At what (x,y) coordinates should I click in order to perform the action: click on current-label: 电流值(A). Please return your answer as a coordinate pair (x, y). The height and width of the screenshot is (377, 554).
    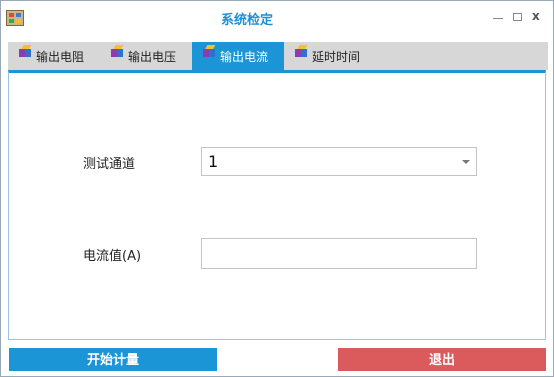
    Looking at the image, I should click on (112, 256).